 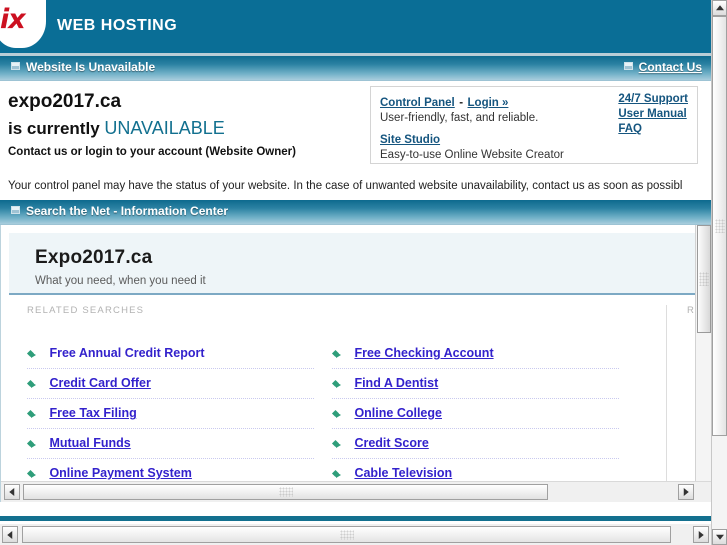 I want to click on unavailable-title-text: Website Is Unavailable, so click(x=91, y=67).